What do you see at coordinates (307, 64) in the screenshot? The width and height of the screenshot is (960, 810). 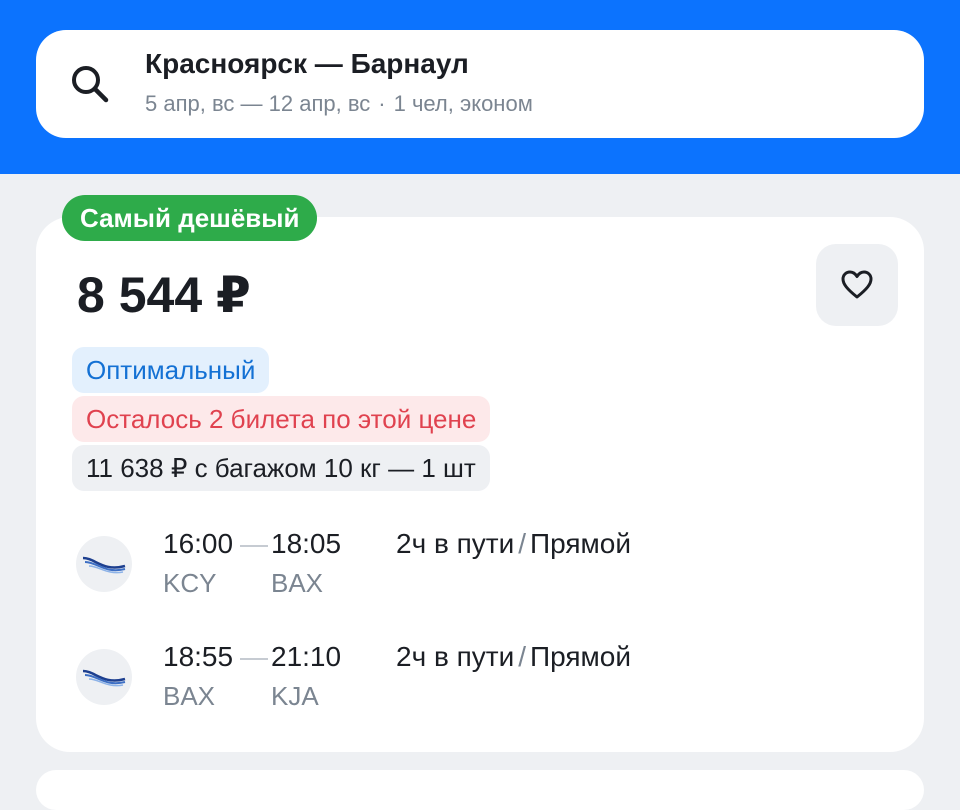 I see `route-title: Красноярск — Барнаул` at bounding box center [307, 64].